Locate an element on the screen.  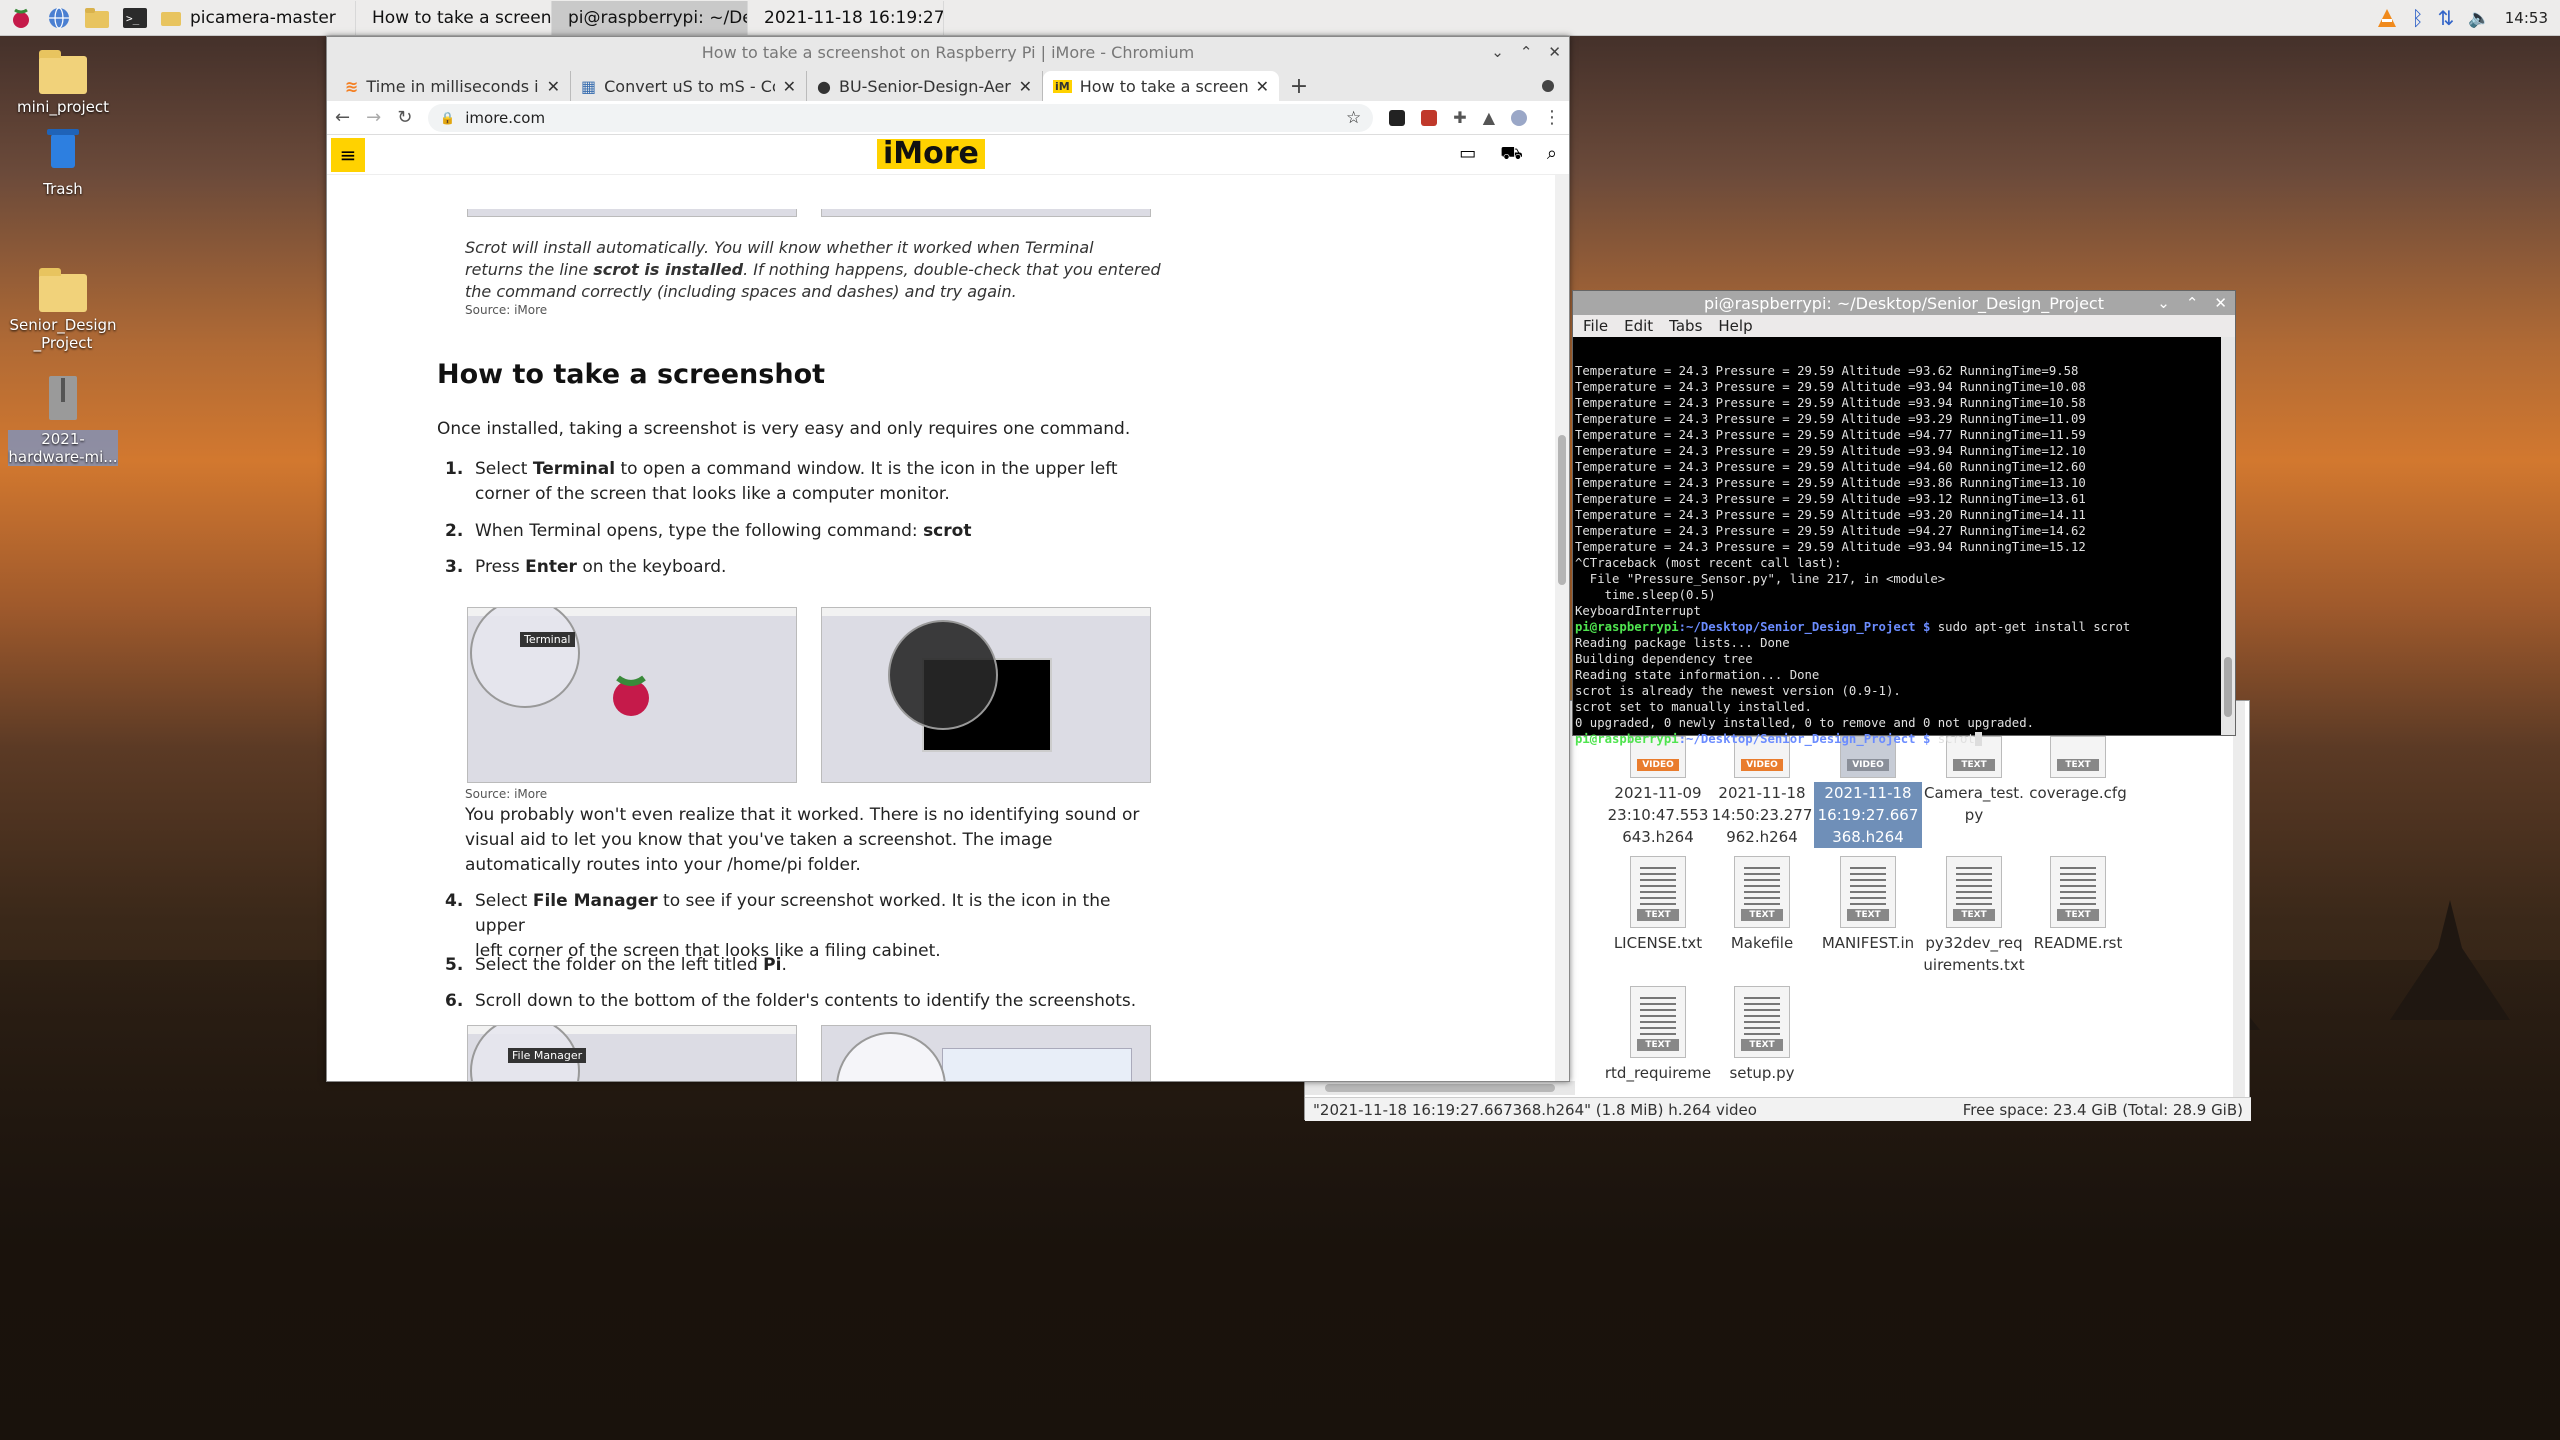
image-source: Source: iMore is located at coordinates (506, 310).